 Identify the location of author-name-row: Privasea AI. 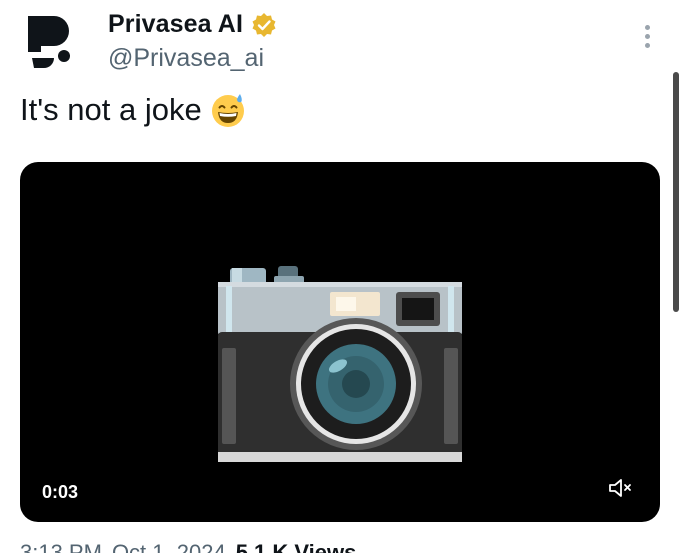
(192, 24).